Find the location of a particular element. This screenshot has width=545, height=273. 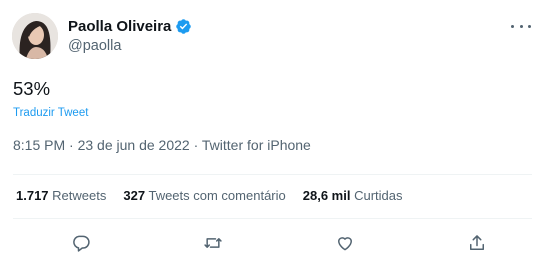

more-icon is located at coordinates (521, 26).